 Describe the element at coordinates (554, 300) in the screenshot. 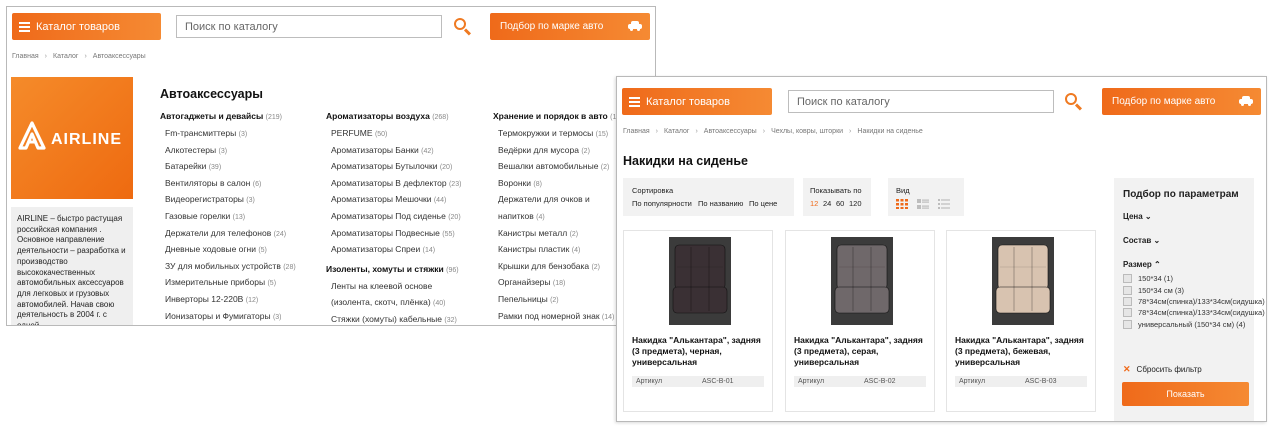

I see `subcategory-count: (2)` at that location.